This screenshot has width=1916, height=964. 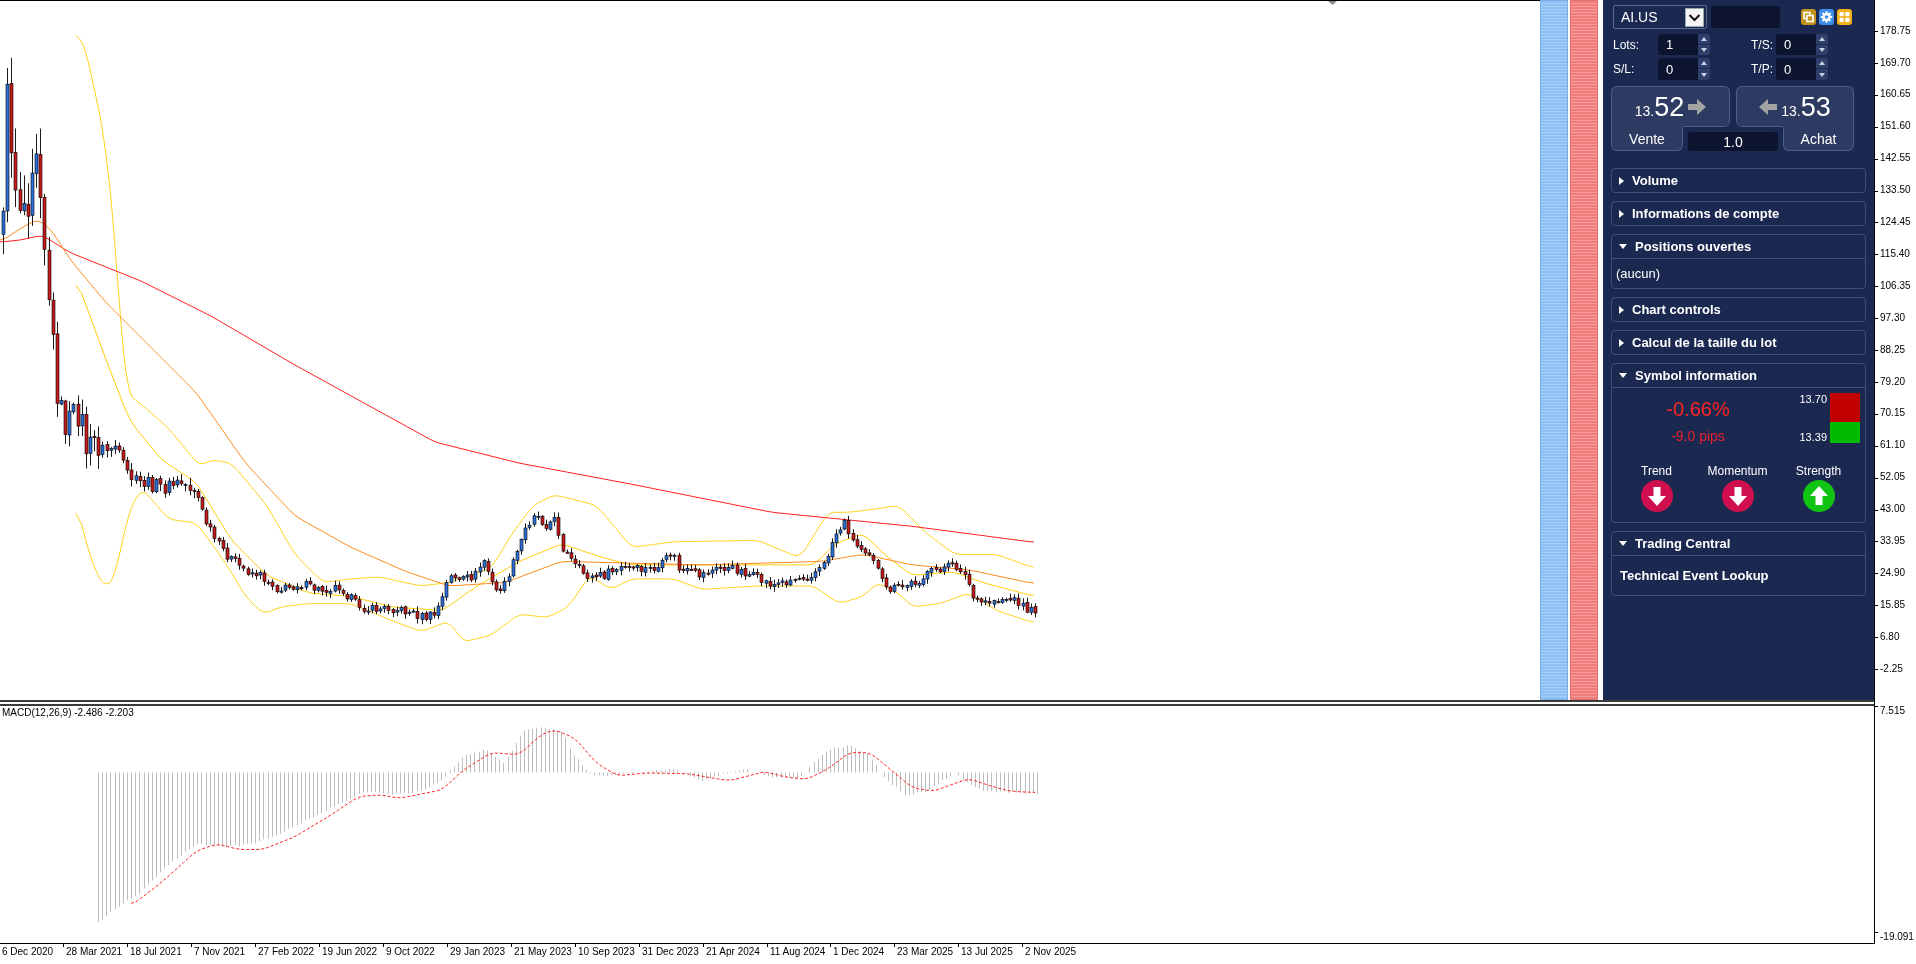 I want to click on price-label: 142.55, so click(x=1895, y=158).